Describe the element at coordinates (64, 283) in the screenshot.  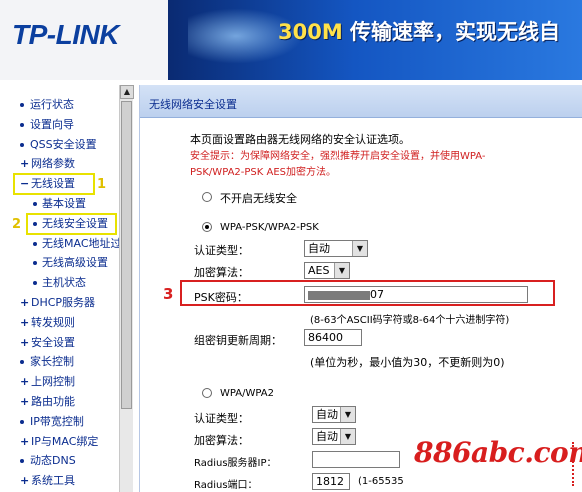
I see `sidebar-item-label: 主机状态` at that location.